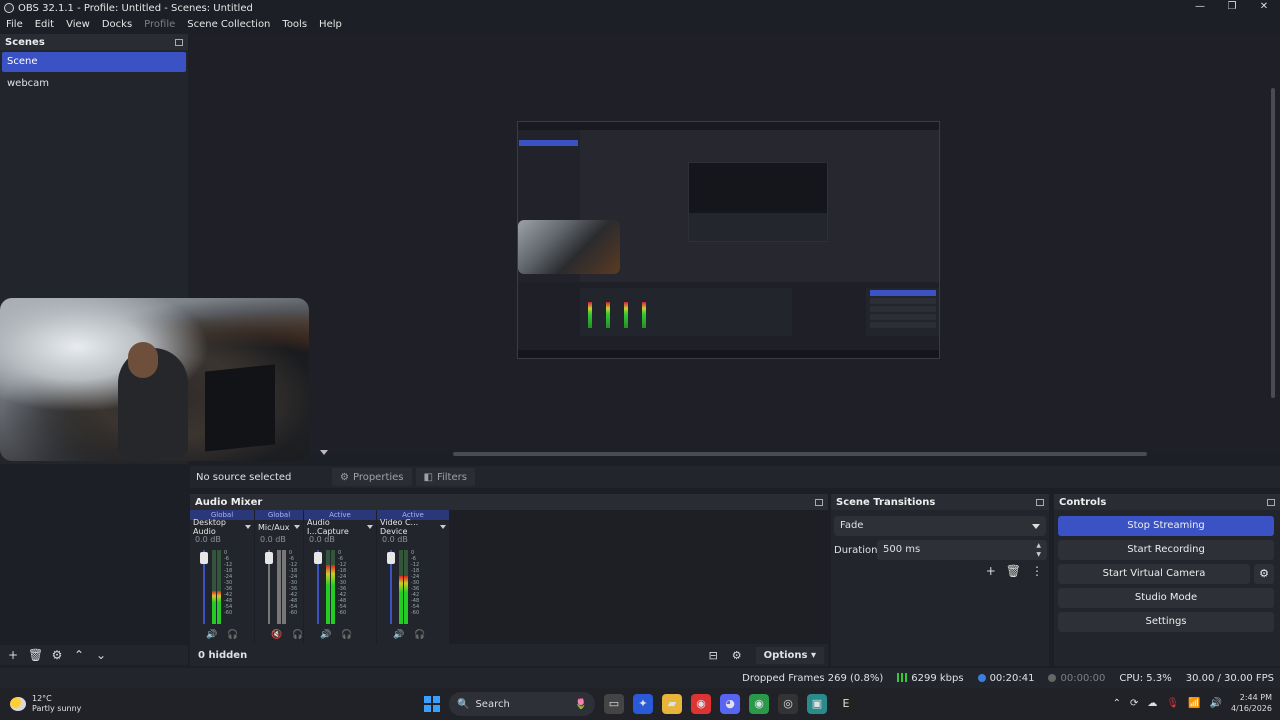 The width and height of the screenshot is (1280, 720). Describe the element at coordinates (25, 42) in the screenshot. I see `scenes-title: Scenes` at that location.